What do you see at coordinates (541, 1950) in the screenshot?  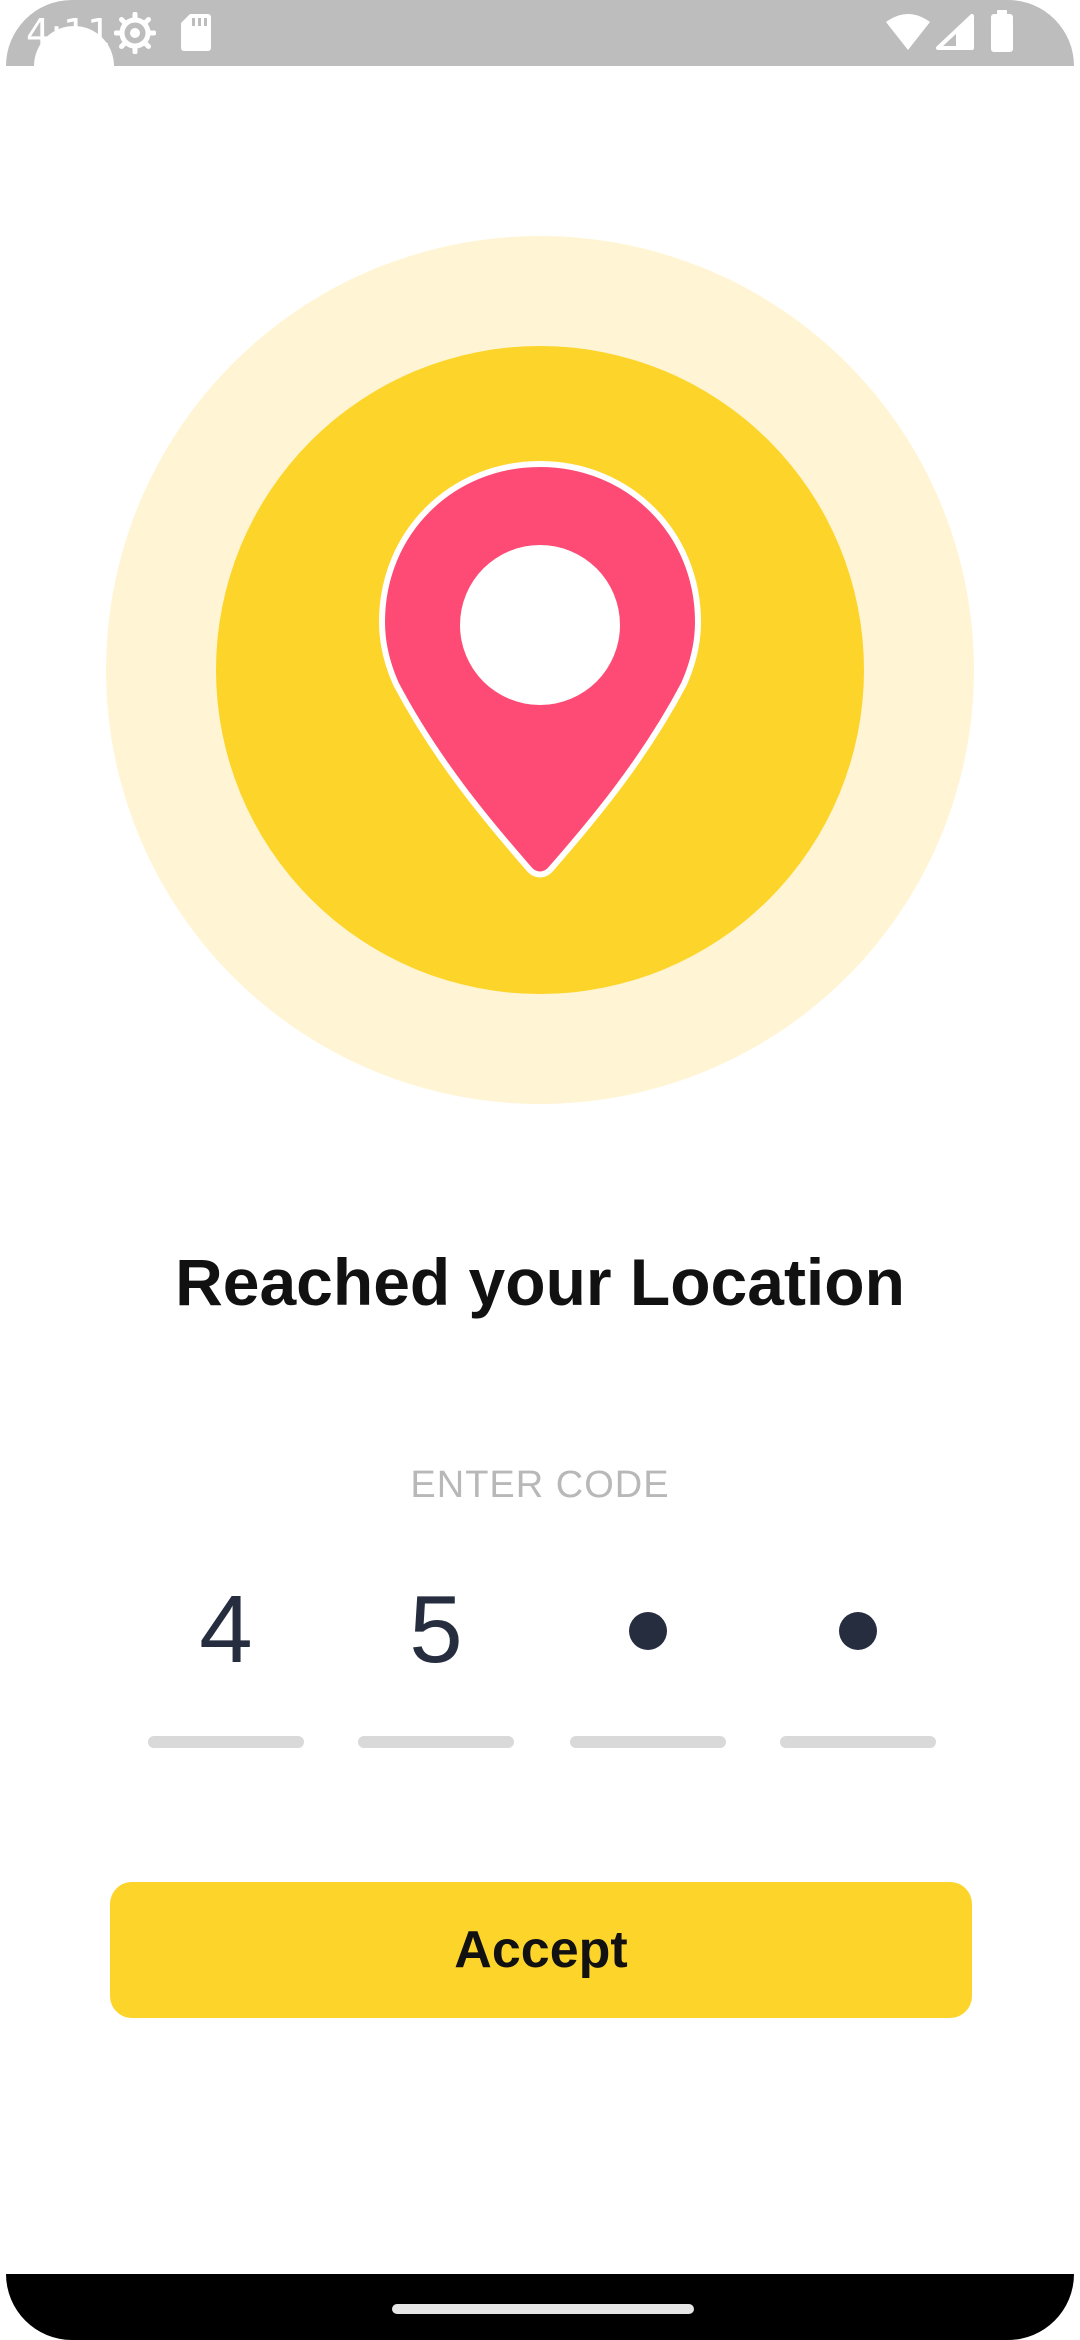 I see `accept-button: Accept` at bounding box center [541, 1950].